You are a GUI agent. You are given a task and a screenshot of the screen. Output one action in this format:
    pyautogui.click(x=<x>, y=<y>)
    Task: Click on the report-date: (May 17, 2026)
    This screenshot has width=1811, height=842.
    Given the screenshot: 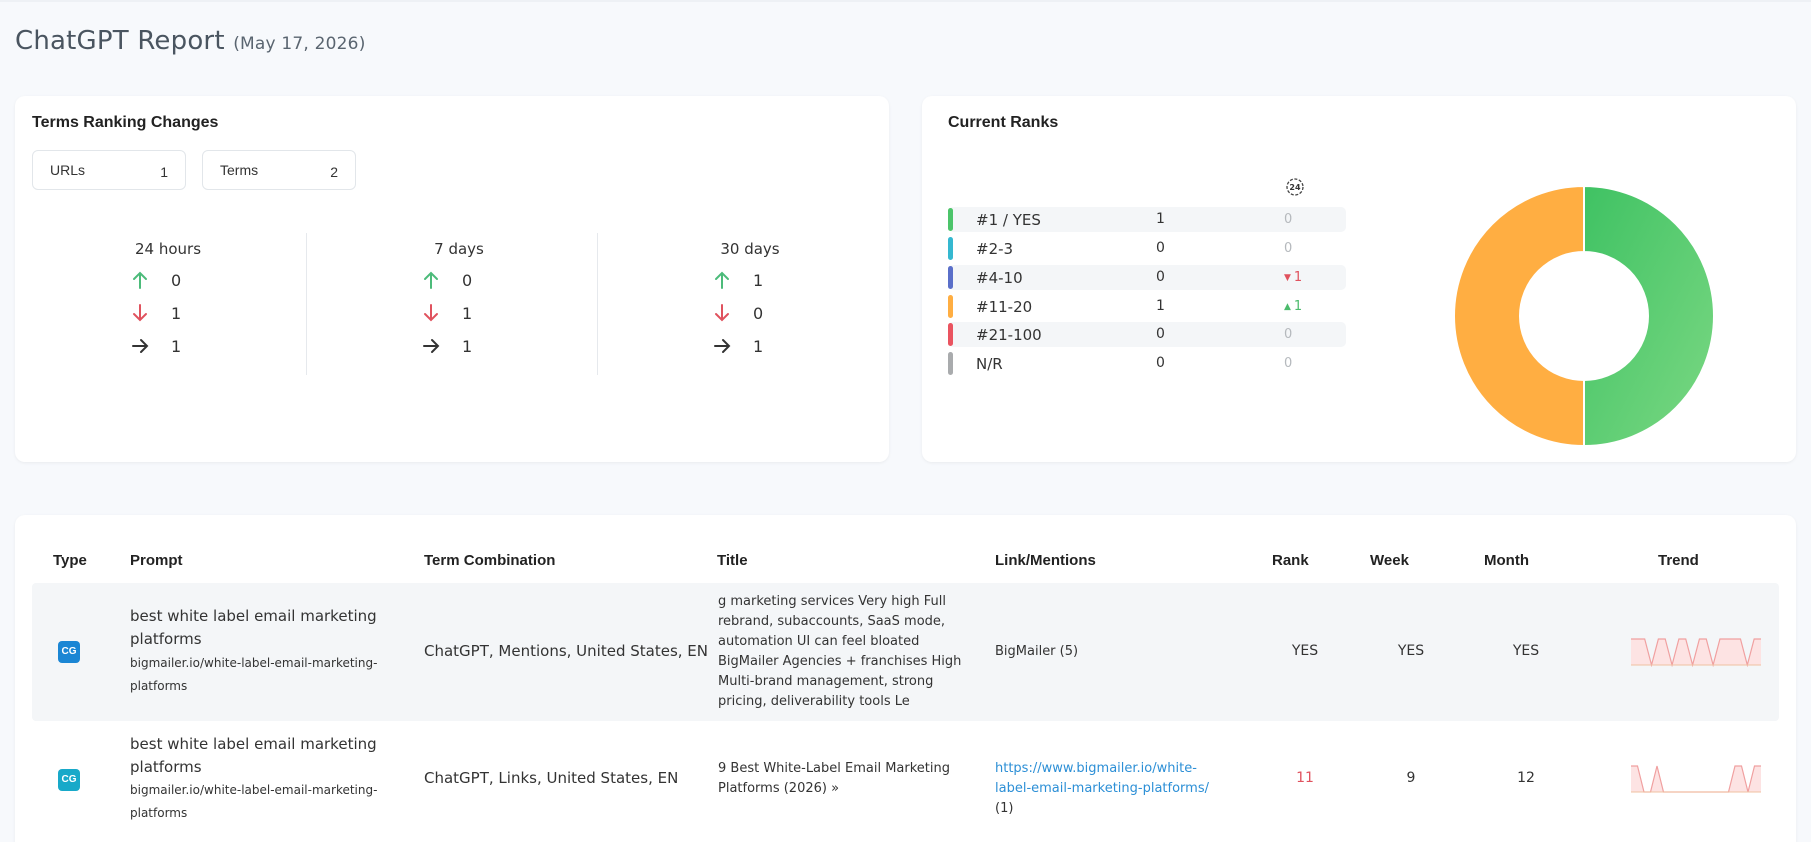 What is the action you would take?
    pyautogui.click(x=299, y=44)
    